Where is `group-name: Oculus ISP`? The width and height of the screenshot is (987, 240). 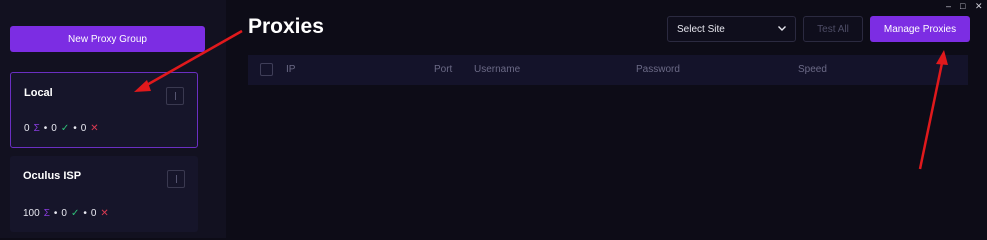 group-name: Oculus ISP is located at coordinates (52, 176).